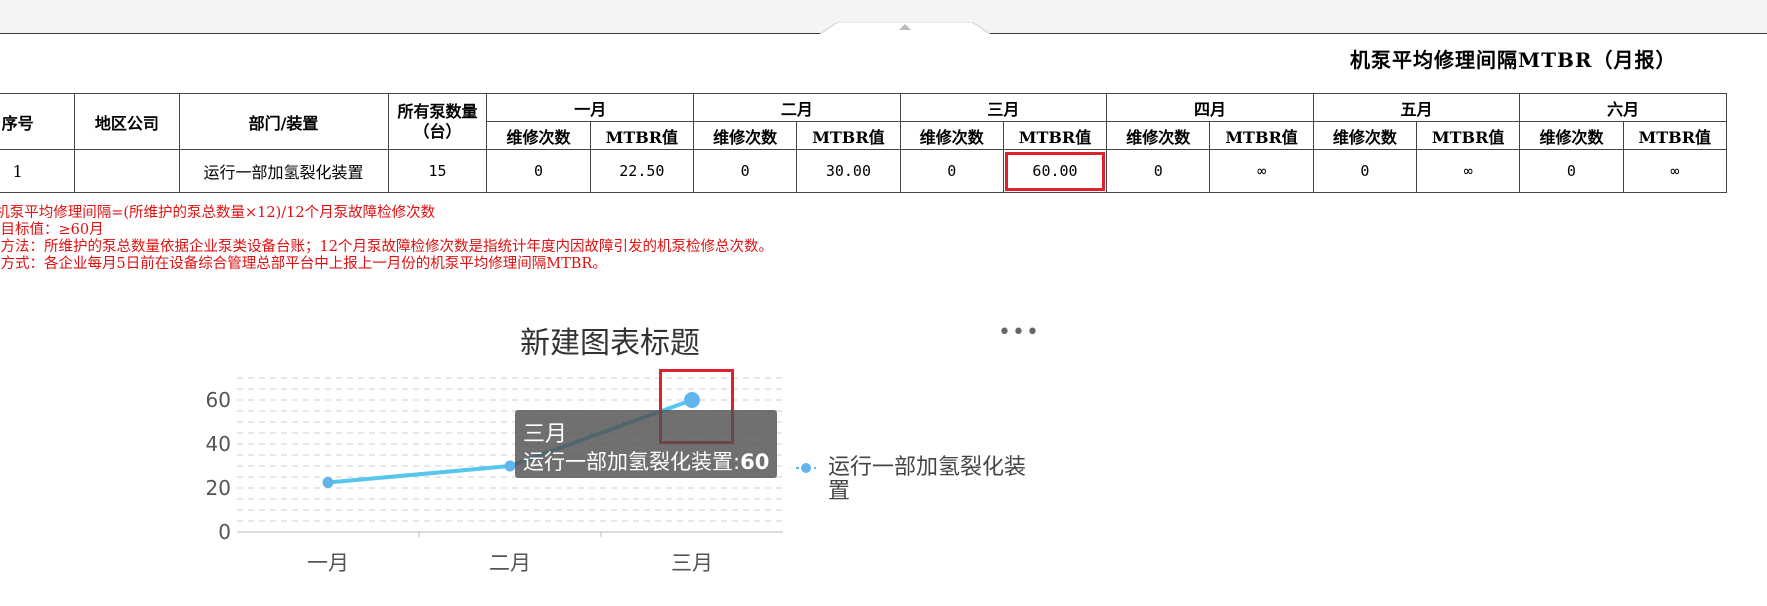  I want to click on chart-tooltip: 三月 运行一部加氢裂化装置:60, so click(646, 444).